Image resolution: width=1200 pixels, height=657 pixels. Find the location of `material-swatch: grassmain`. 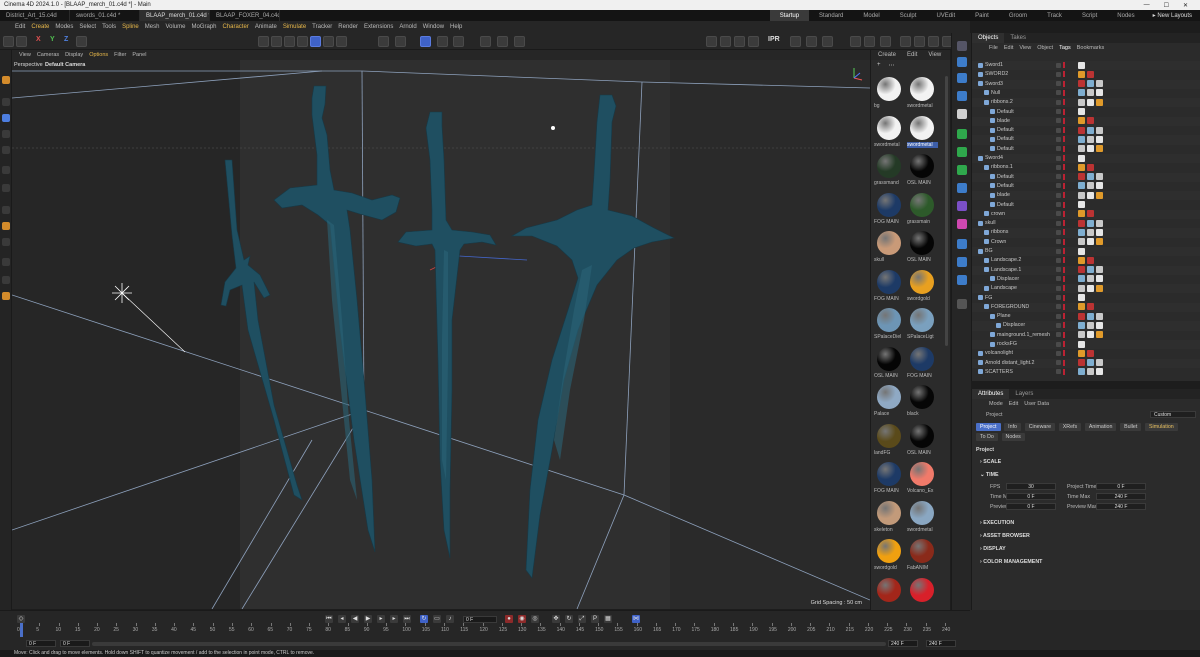

material-swatch: grassmain is located at coordinates (922, 211).